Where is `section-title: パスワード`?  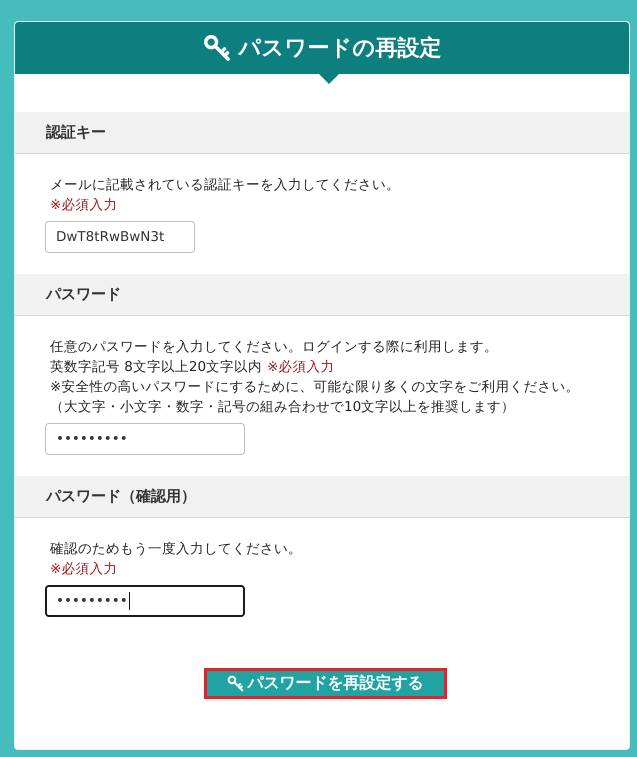 section-title: パスワード is located at coordinates (83, 294).